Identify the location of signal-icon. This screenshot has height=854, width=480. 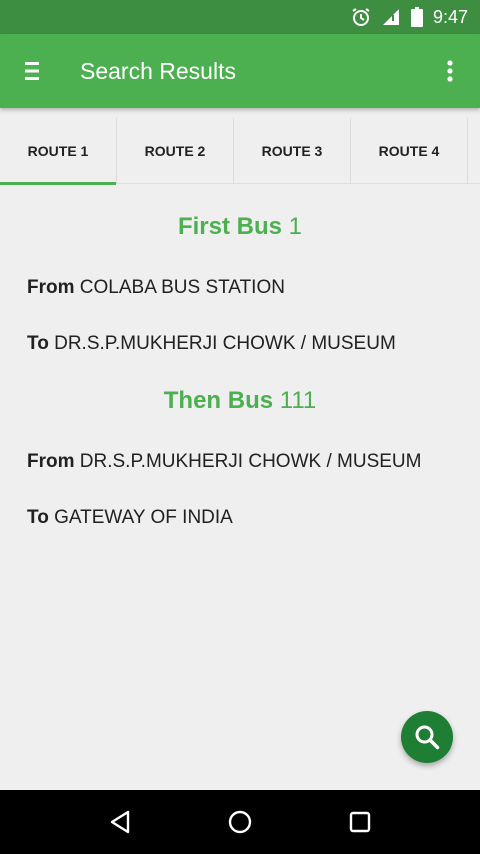
(391, 17).